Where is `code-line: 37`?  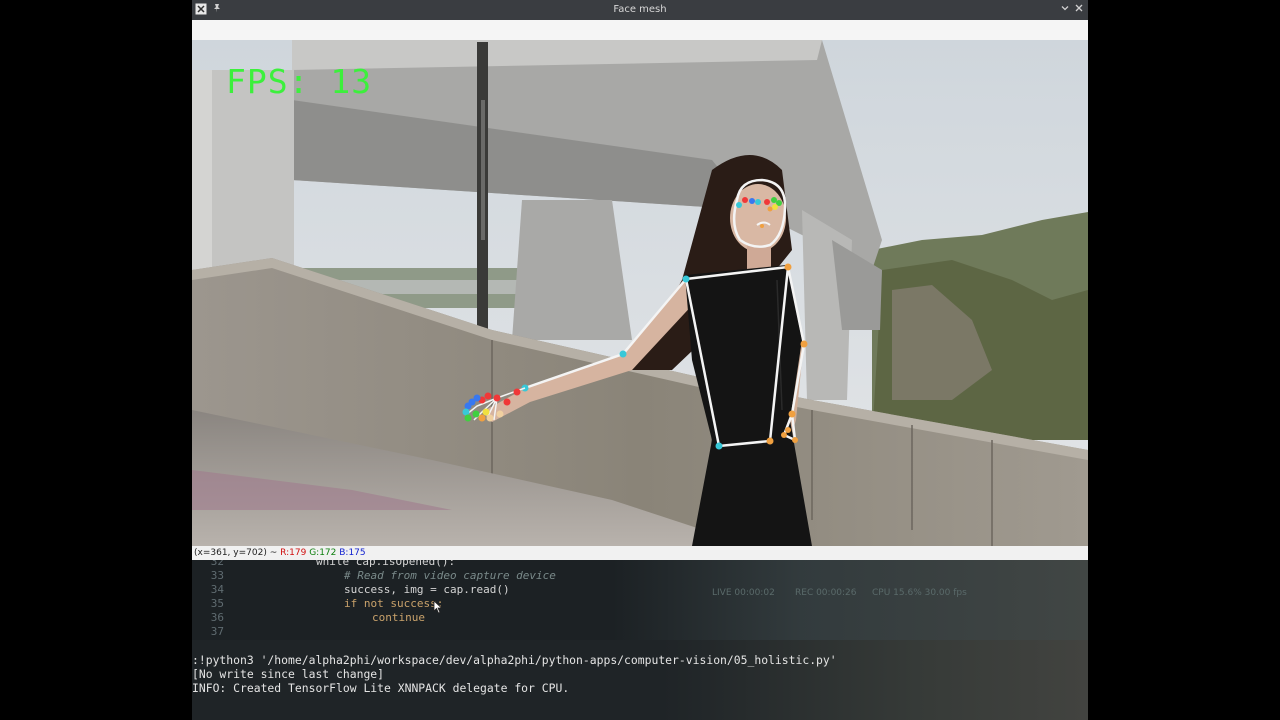 code-line: 37 is located at coordinates (217, 631).